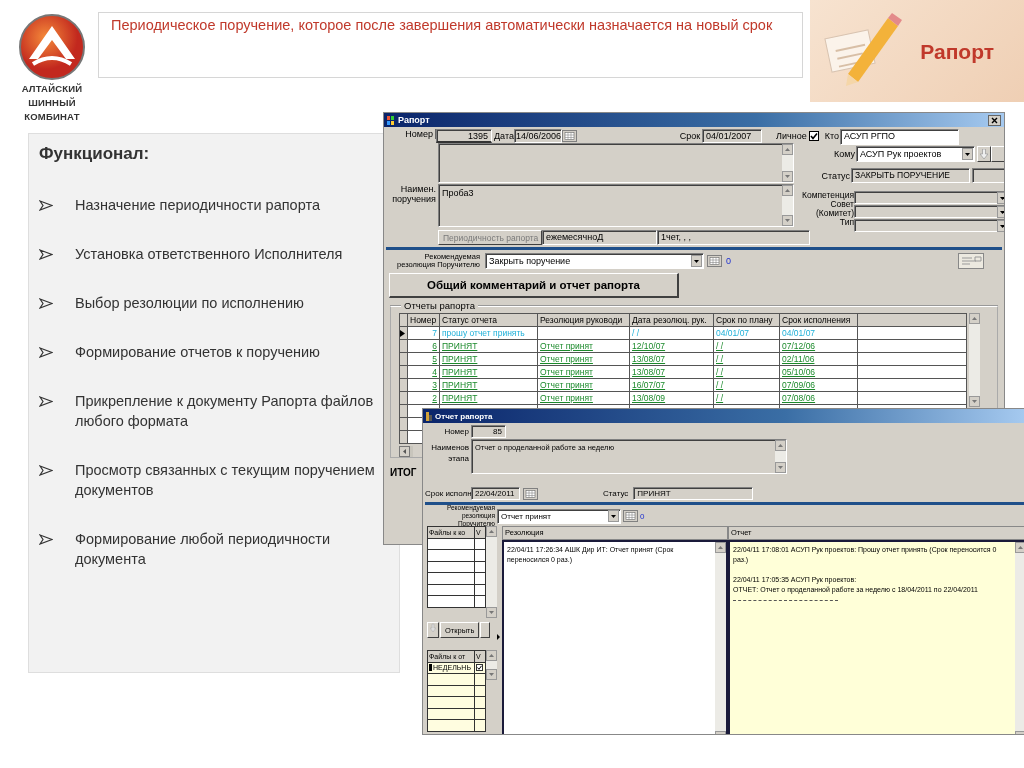  What do you see at coordinates (495, 493) in the screenshot?
I see `date-field: 22/04/2011` at bounding box center [495, 493].